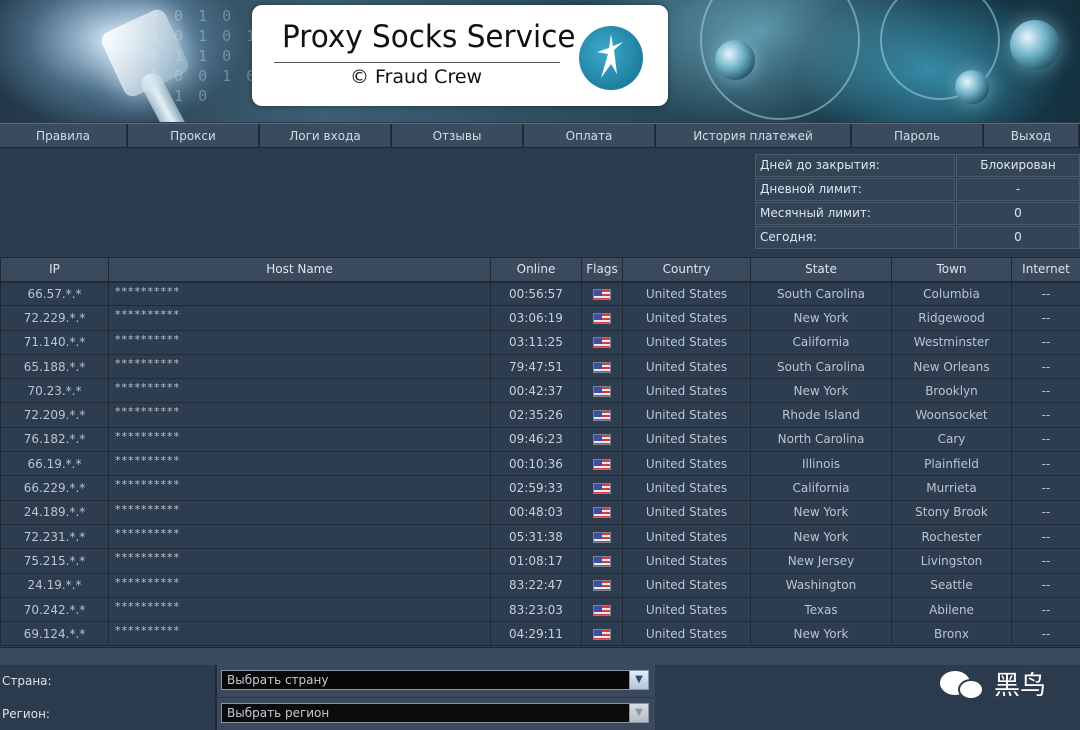 Image resolution: width=1080 pixels, height=730 pixels. I want to click on nav-item: Выход, so click(1032, 136).